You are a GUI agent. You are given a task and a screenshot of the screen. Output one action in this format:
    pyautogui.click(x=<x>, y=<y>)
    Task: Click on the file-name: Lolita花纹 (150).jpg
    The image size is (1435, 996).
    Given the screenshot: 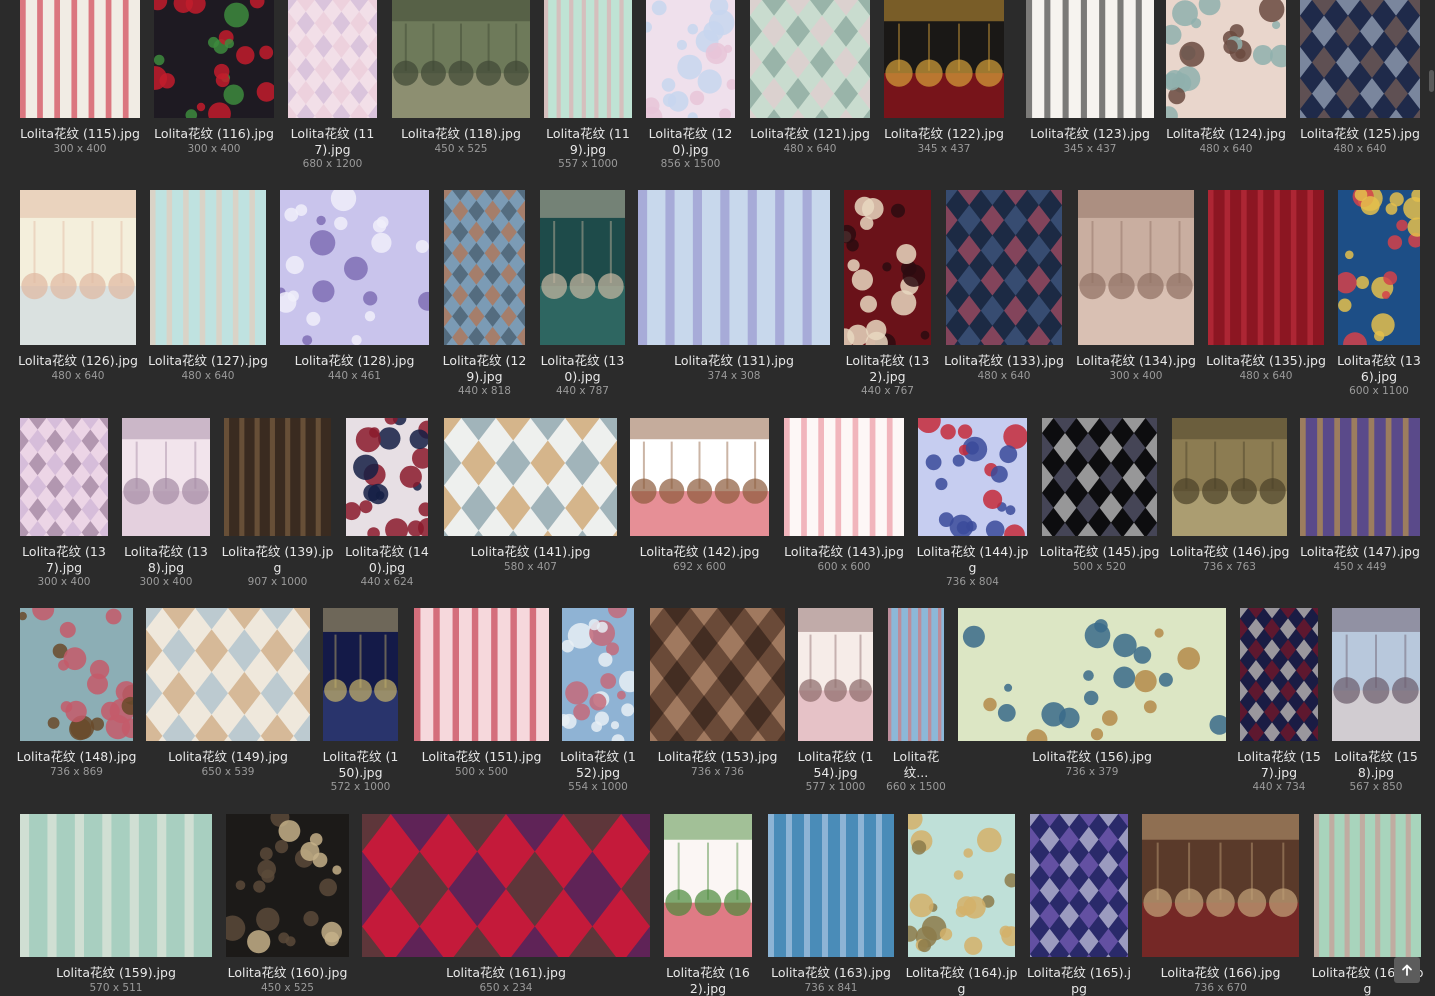 What is the action you would take?
    pyautogui.click(x=360, y=764)
    